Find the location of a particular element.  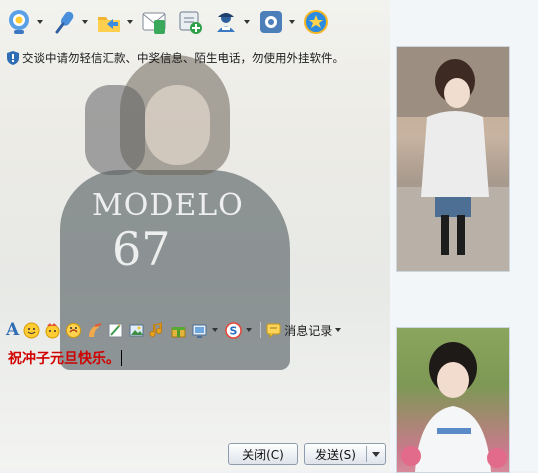

microphone-icon is located at coordinates (64, 22).